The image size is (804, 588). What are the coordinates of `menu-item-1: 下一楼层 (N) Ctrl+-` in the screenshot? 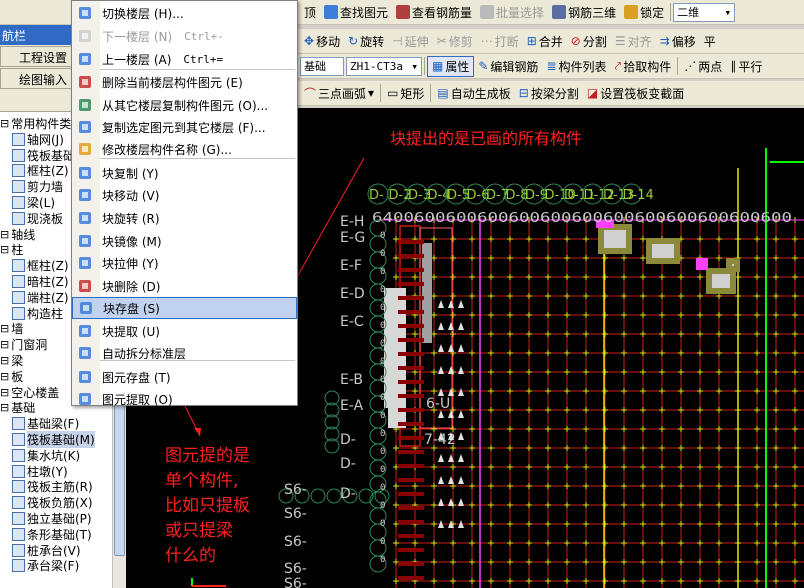 It's located at (184, 36).